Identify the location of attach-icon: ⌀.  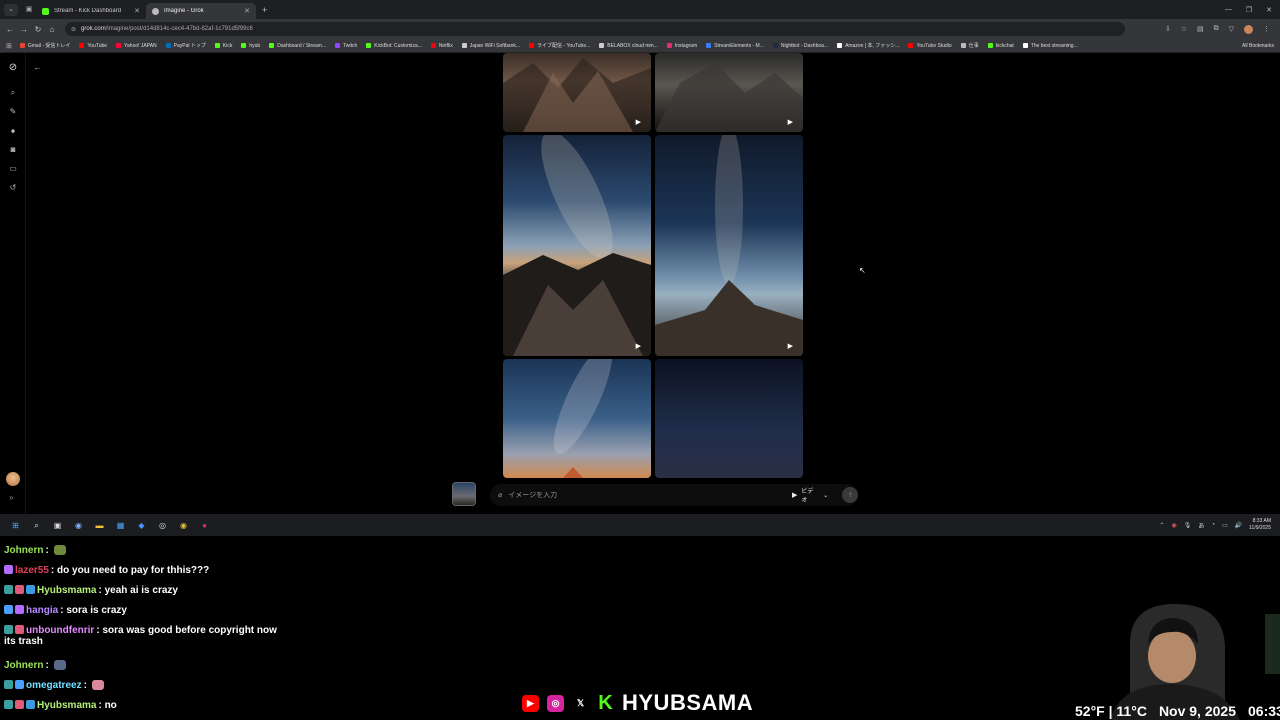
(500, 495).